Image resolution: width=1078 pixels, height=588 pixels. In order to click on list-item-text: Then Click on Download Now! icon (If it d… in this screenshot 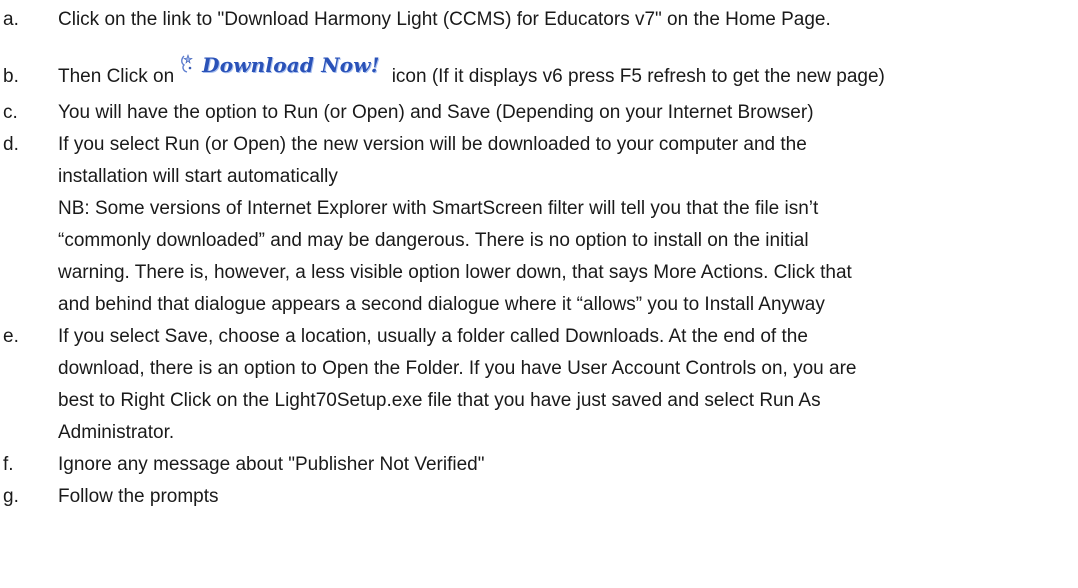, I will do `click(568, 73)`.